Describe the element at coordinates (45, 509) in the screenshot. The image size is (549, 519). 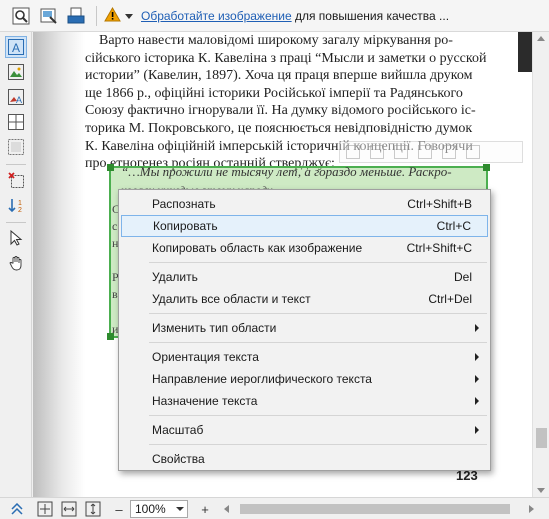
I see `fit-page-icon` at that location.